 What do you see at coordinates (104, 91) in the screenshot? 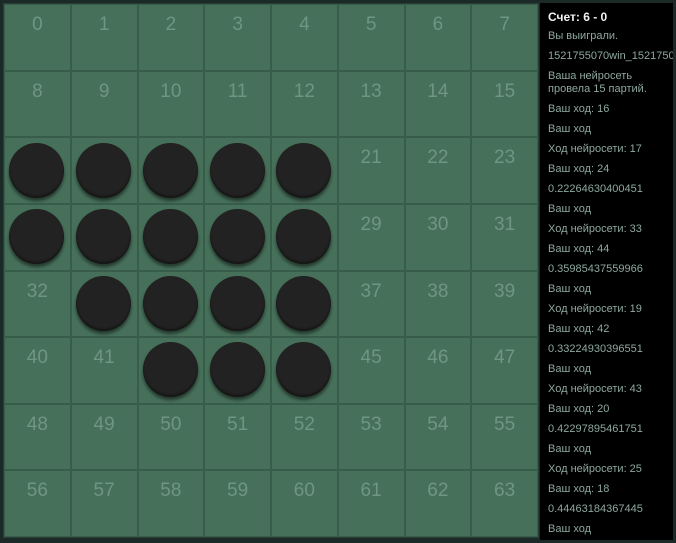
I see `cell-number: 9` at bounding box center [104, 91].